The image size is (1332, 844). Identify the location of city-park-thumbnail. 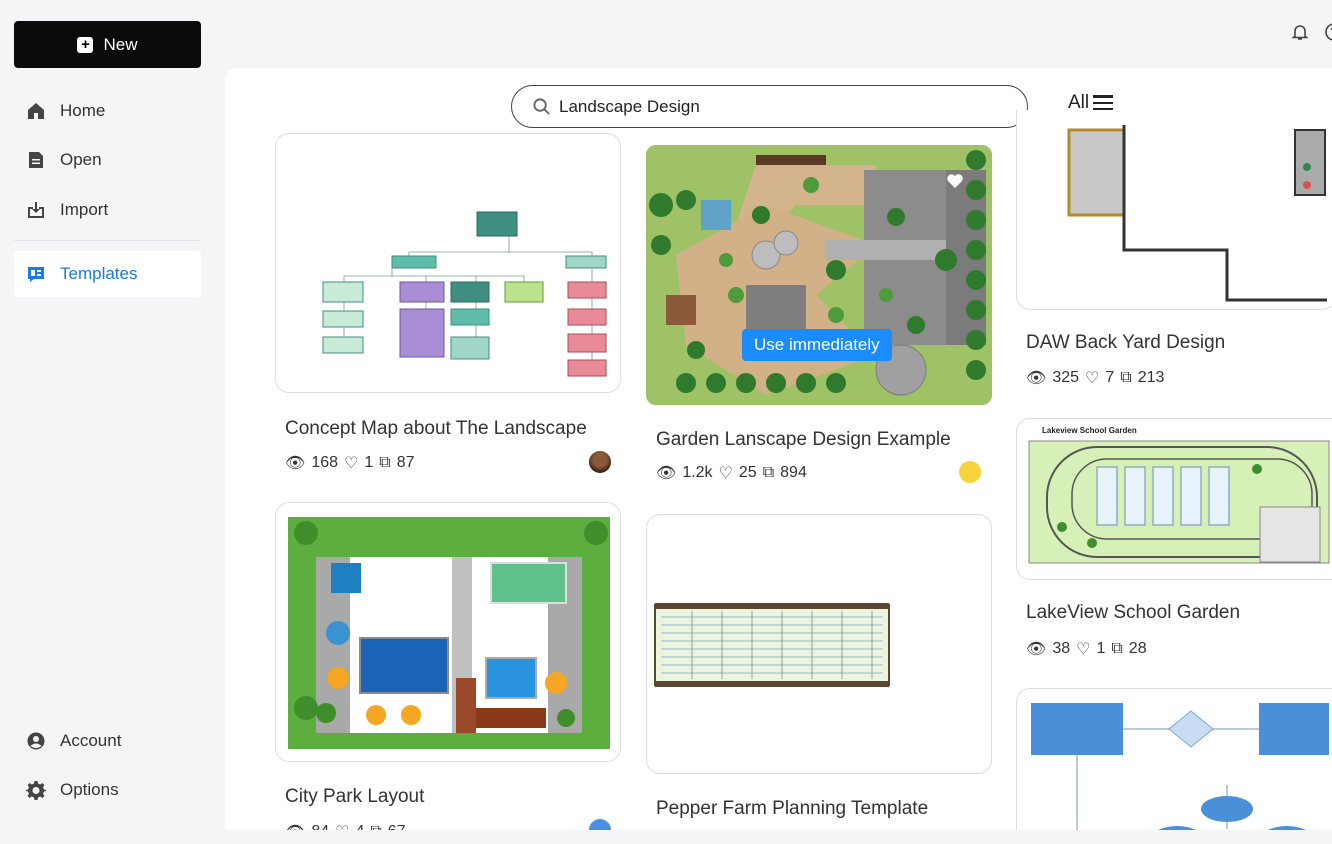
(449, 633).